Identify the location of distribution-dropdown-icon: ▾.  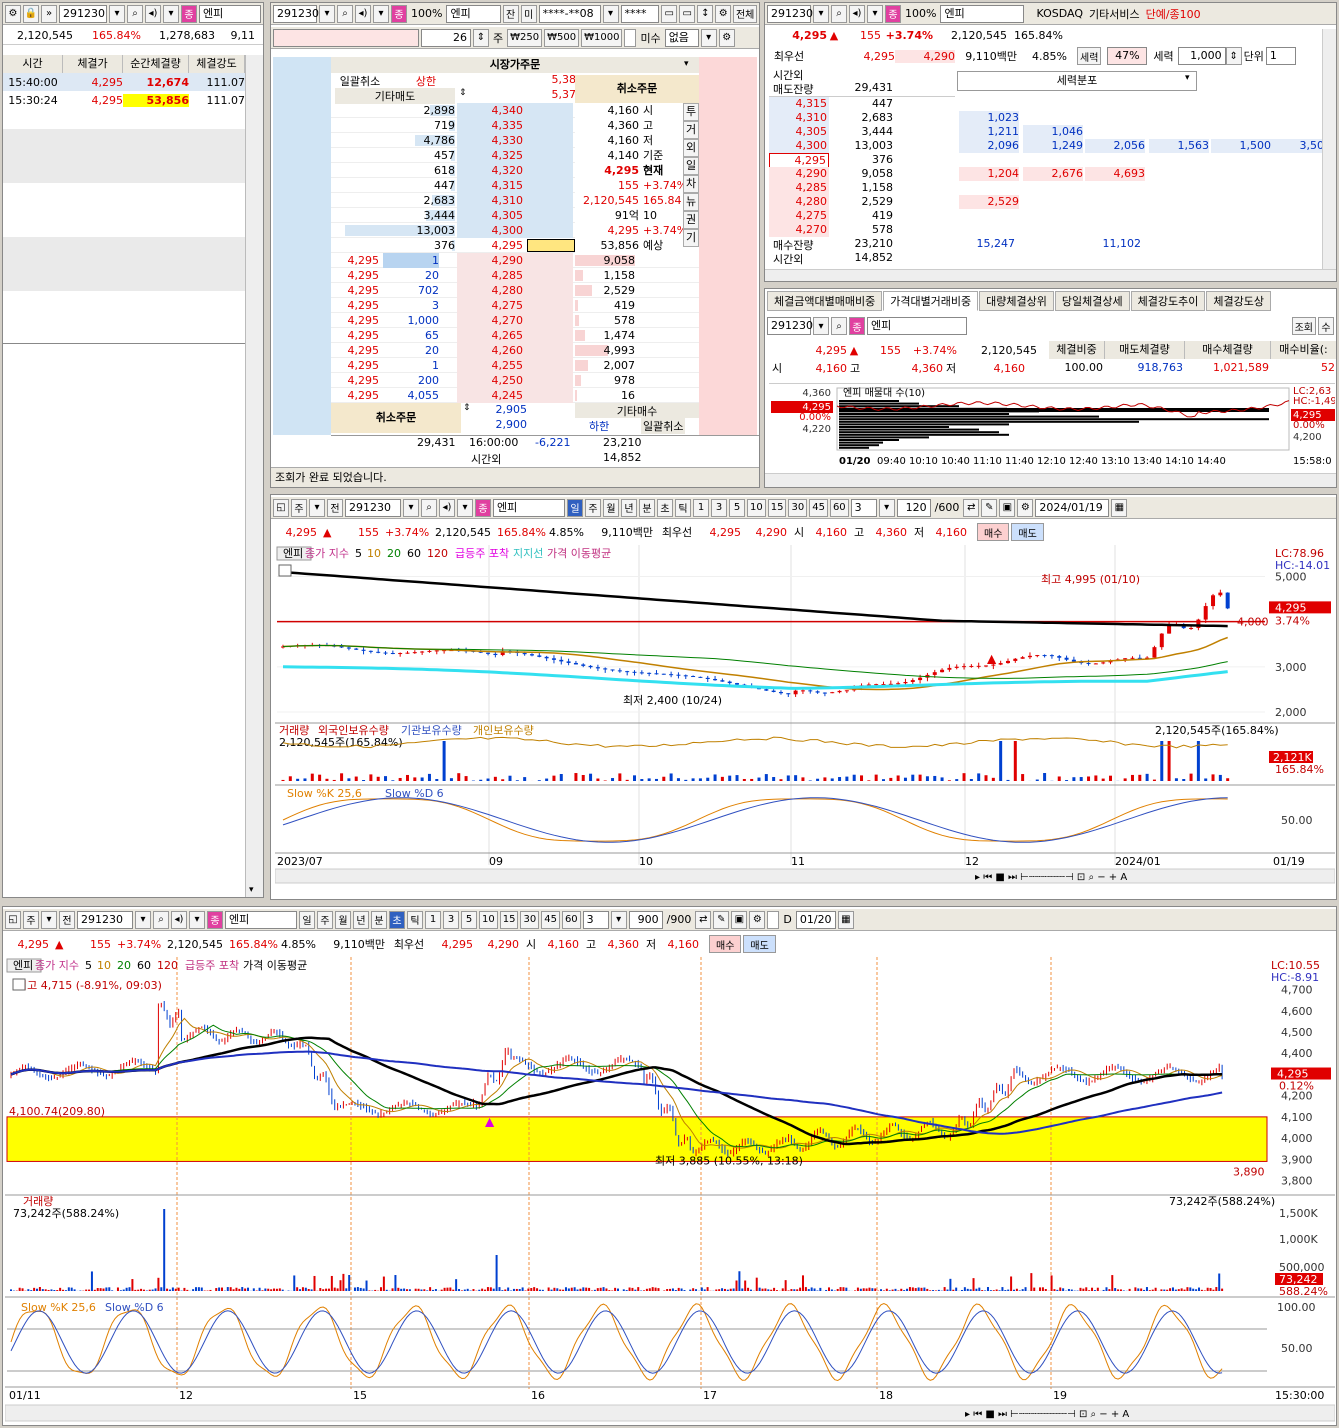
(1187, 78).